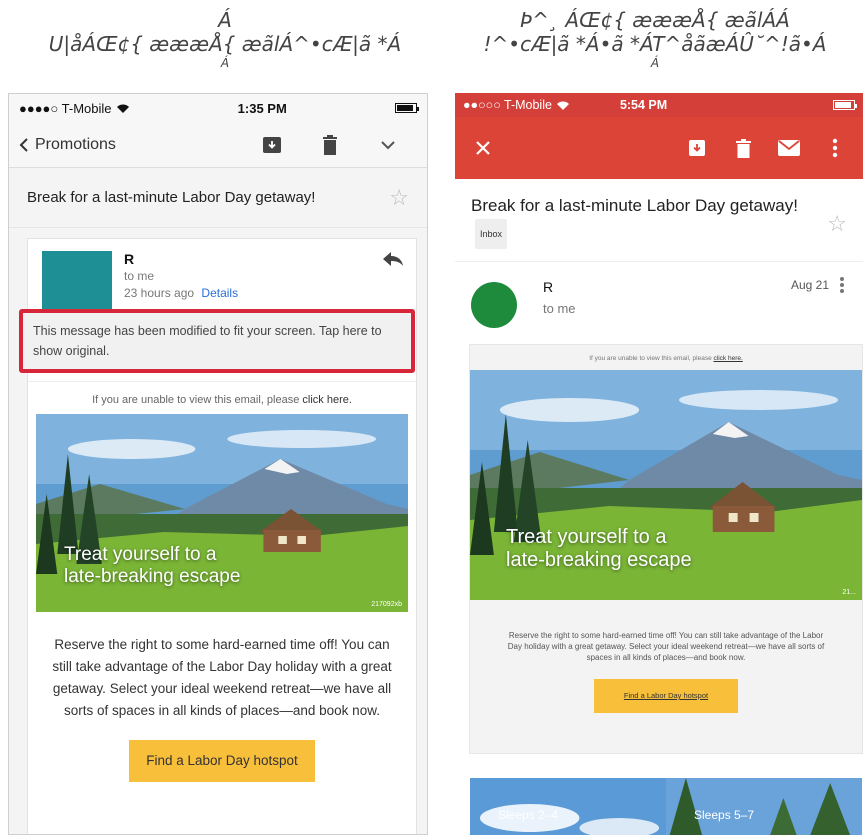  What do you see at coordinates (65, 108) in the screenshot?
I see `carrier-text: ●●●●○ T-Mobile` at bounding box center [65, 108].